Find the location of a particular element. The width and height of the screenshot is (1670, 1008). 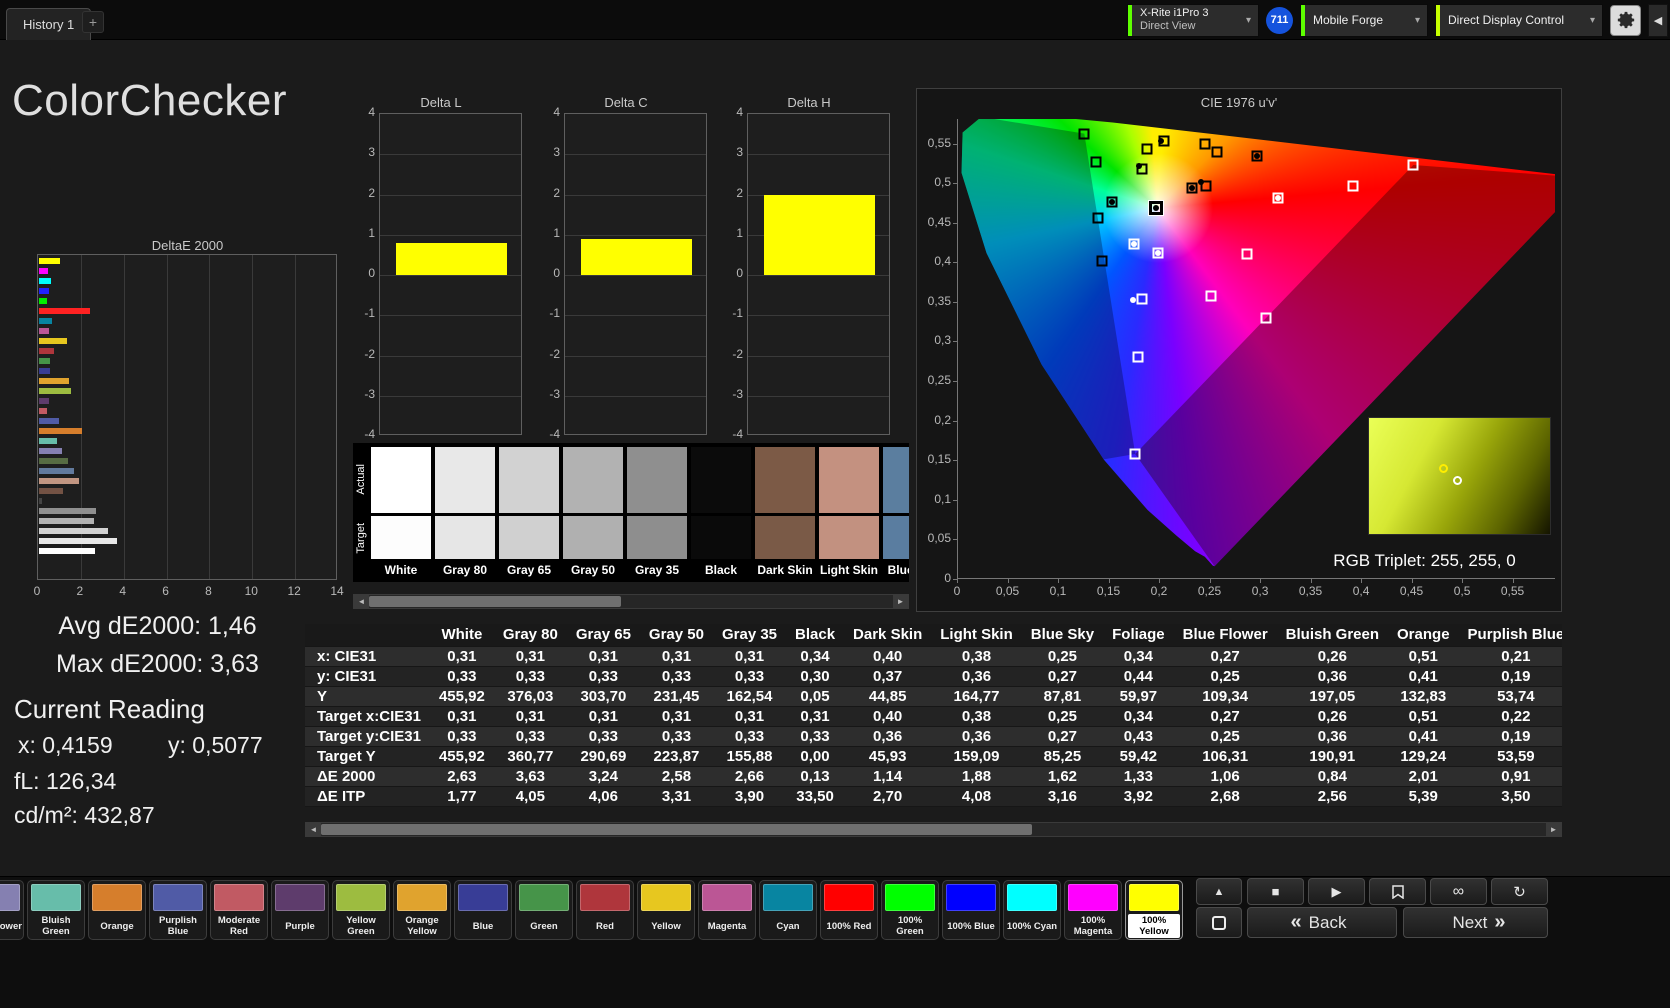

column-header: Orange is located at coordinates (1423, 635).